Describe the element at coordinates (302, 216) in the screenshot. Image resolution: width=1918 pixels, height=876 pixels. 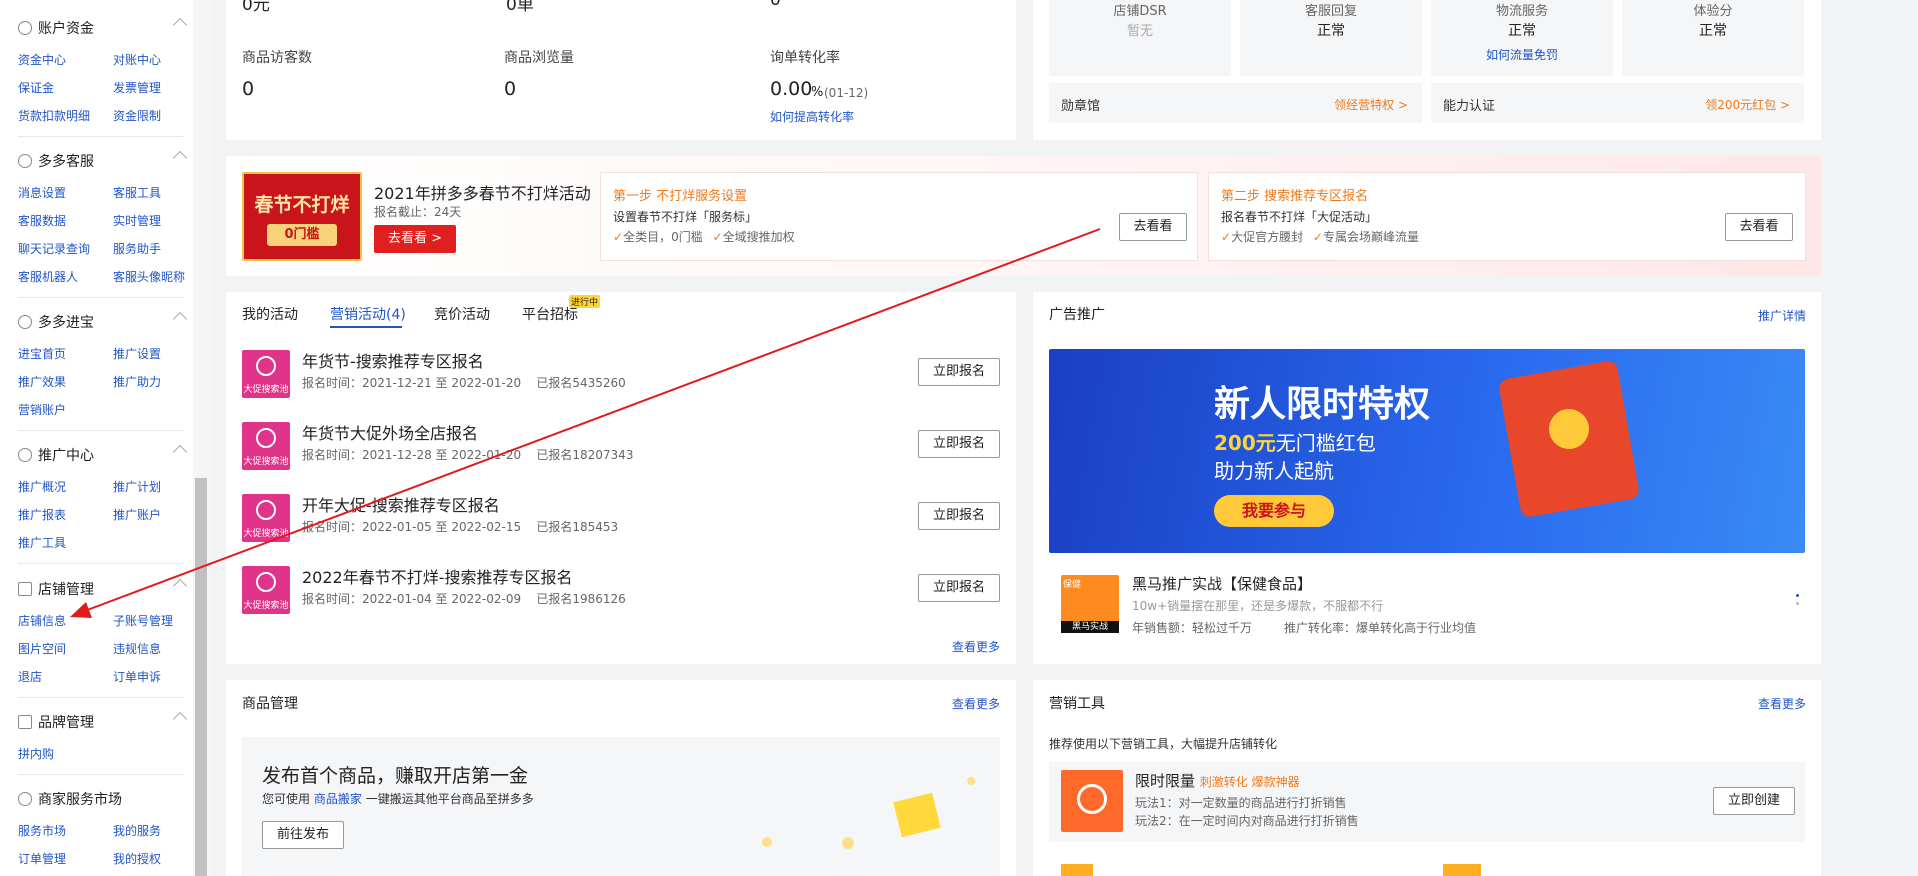
I see `spring-festival-logo: 春节不打烊 0门槛` at that location.